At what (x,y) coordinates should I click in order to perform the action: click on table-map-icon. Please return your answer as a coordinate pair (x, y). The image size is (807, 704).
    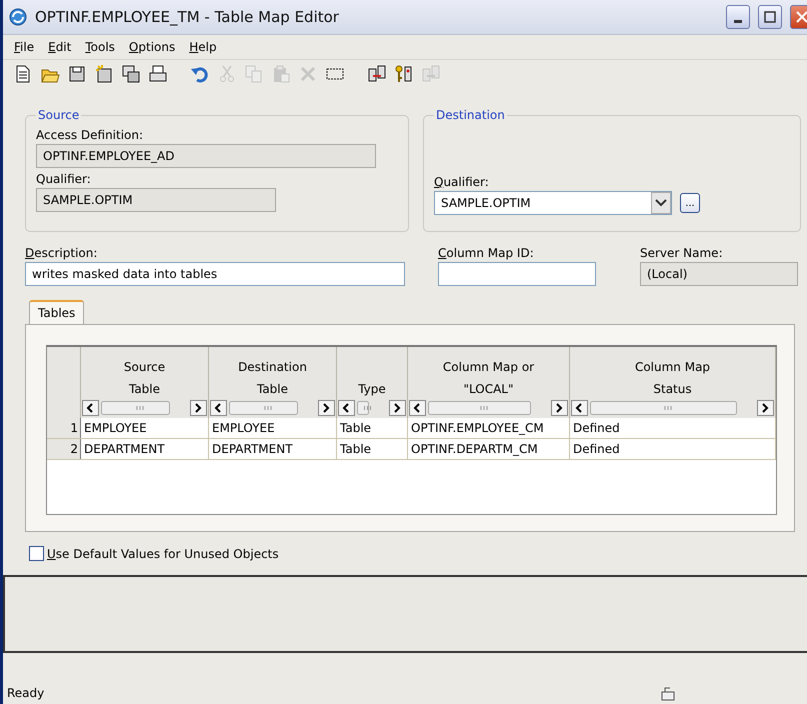
    Looking at the image, I should click on (377, 74).